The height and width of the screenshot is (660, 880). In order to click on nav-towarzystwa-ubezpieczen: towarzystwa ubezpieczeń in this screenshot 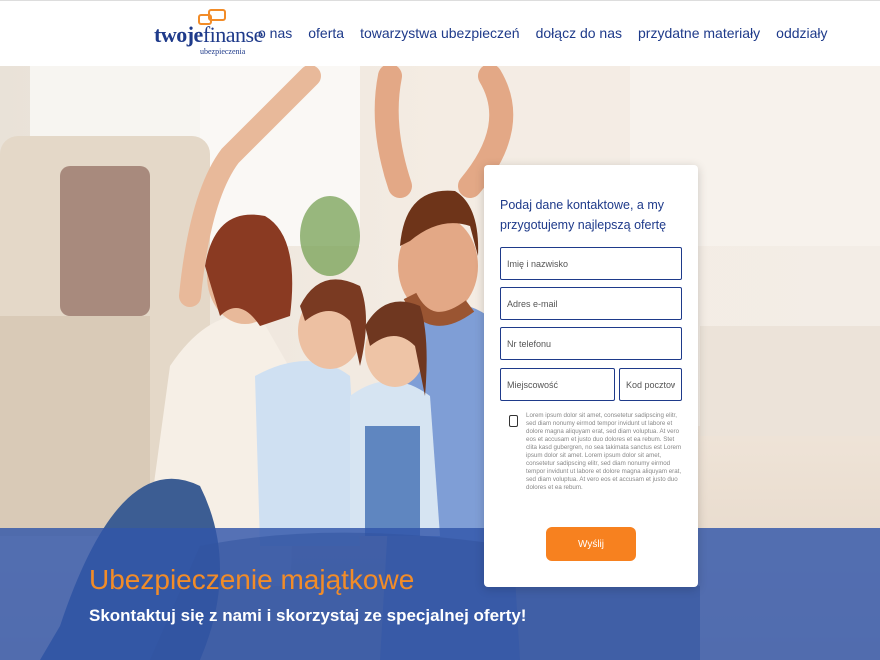, I will do `click(440, 33)`.